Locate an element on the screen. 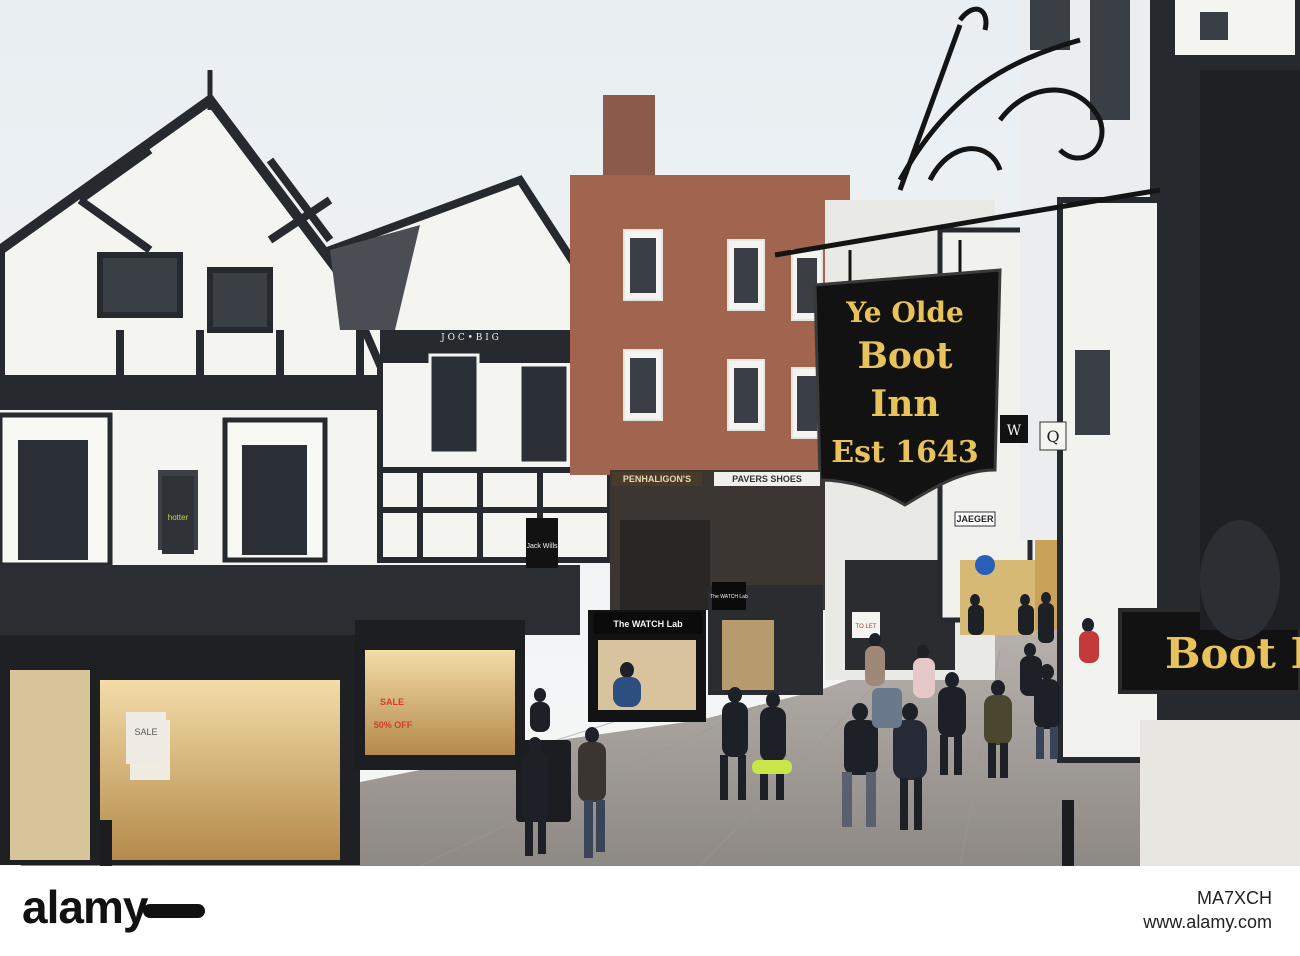  watermark-image-id: MA7XCH is located at coordinates (1234, 898).